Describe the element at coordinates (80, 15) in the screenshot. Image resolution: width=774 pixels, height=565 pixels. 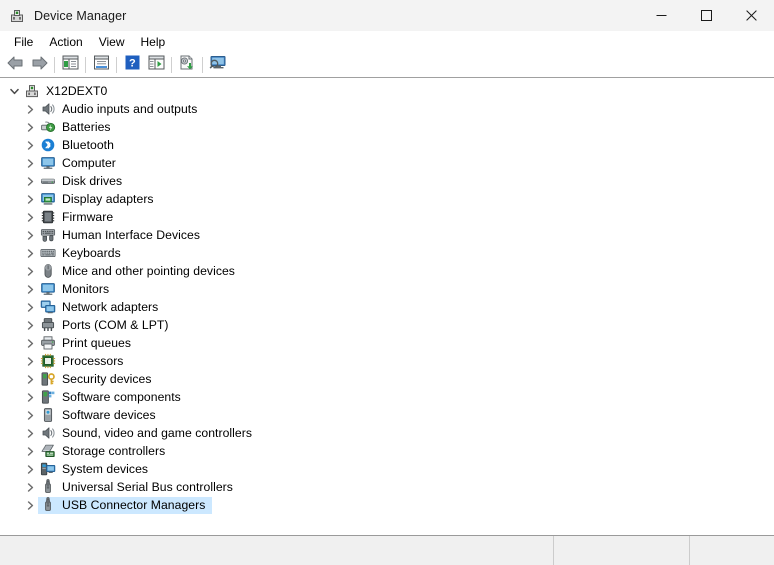
I see `window-title: Device Manager` at that location.